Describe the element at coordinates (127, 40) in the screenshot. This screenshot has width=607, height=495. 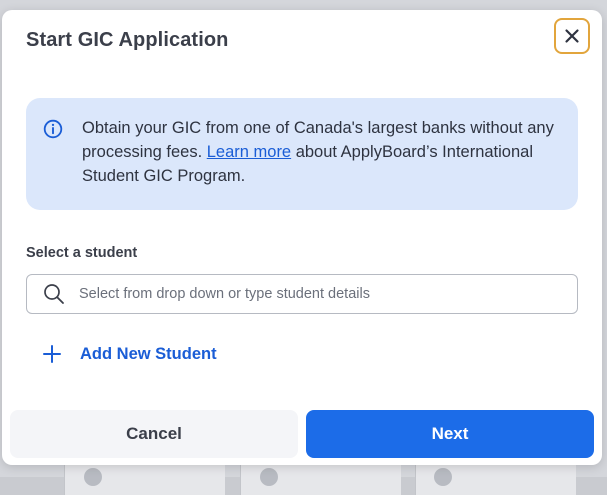
I see `modal-title: Start GIC Application` at that location.